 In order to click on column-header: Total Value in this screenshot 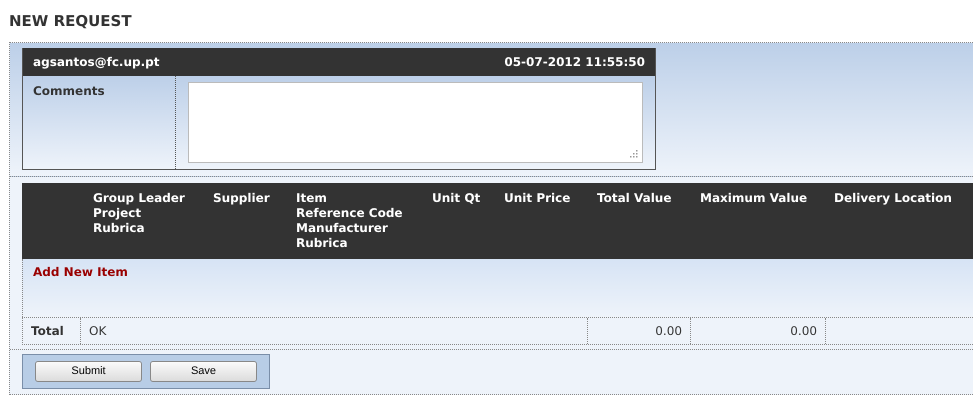, I will do `click(634, 199)`.